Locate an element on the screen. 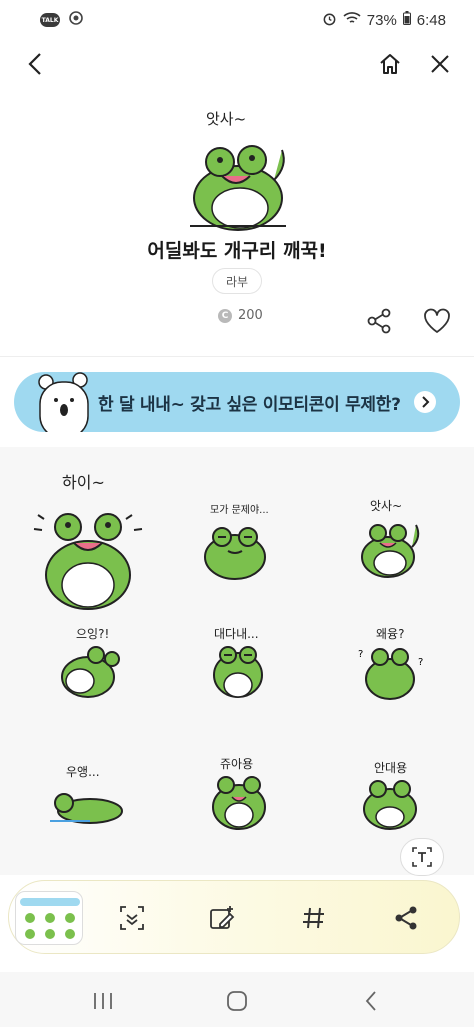 This screenshot has height=1027, width=474. price: C 200 is located at coordinates (240, 315).